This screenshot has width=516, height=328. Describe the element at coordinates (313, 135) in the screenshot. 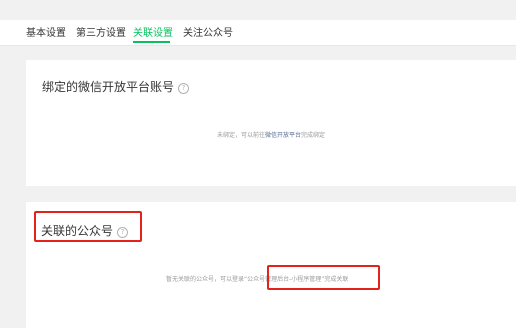

I see `bound-platform-empty-suffix: 完成绑定` at that location.